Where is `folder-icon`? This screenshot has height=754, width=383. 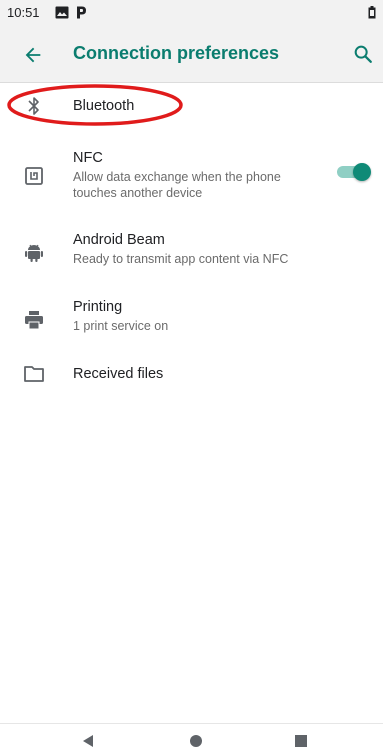
folder-icon is located at coordinates (34, 374).